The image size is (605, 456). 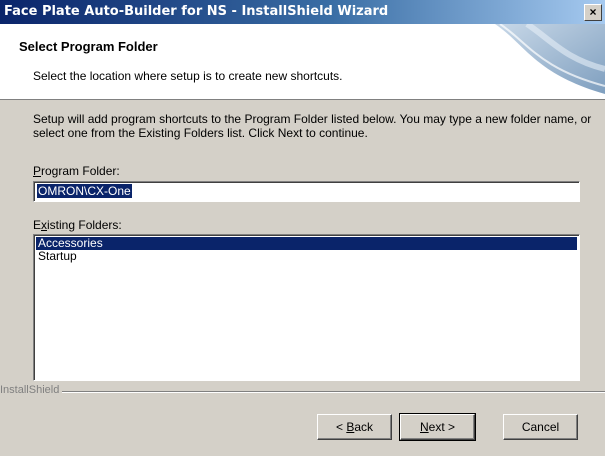 I want to click on footer-divider, so click(x=333, y=392).